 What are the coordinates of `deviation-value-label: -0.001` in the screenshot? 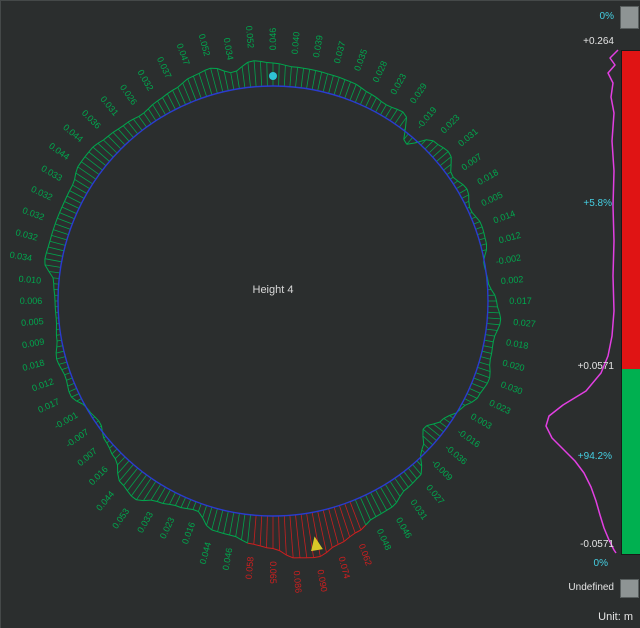 It's located at (65, 420).